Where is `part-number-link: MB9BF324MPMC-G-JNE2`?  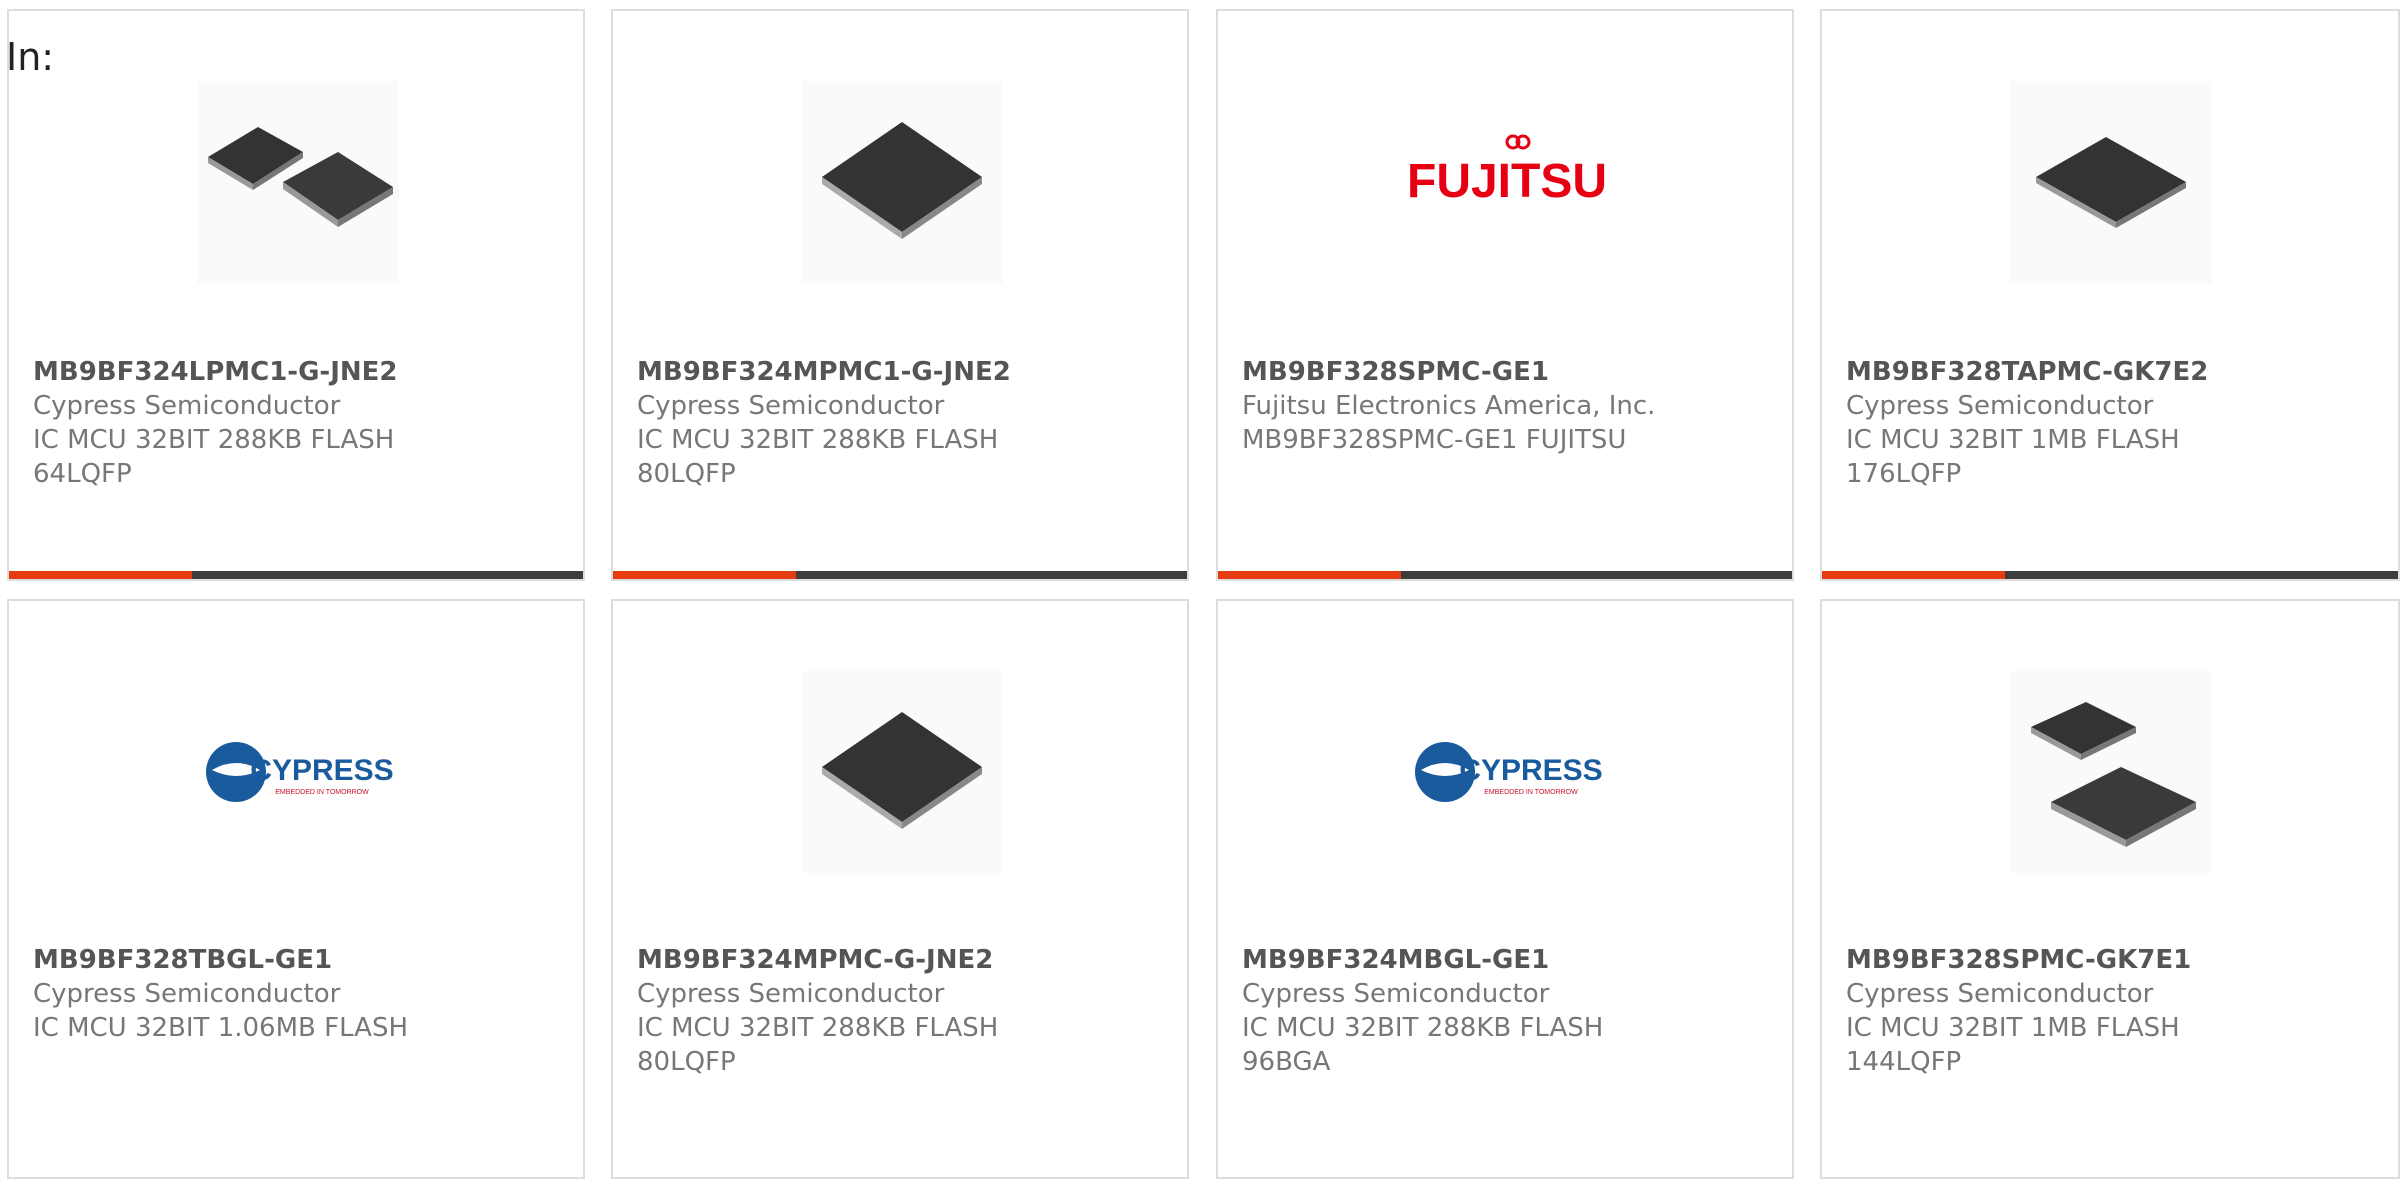 part-number-link: MB9BF324MPMC-G-JNE2 is located at coordinates (907, 960).